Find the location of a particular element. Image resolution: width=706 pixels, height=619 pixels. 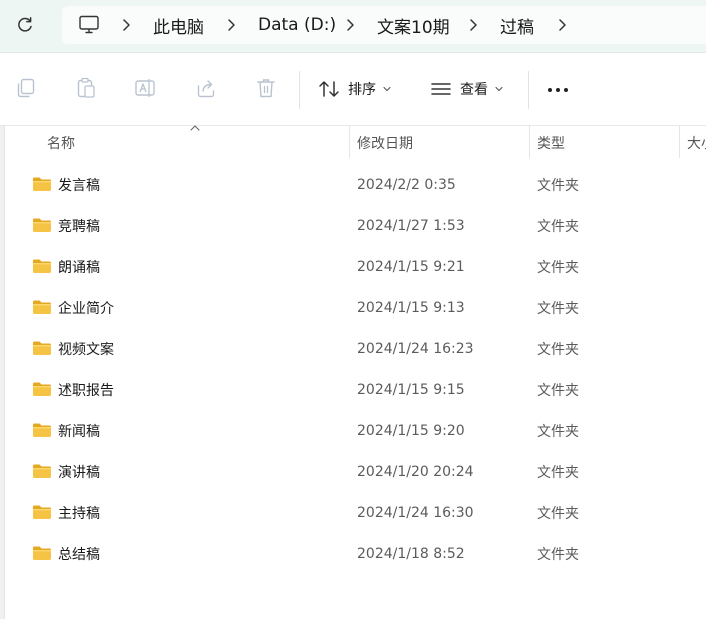

file-name: 视频文案 is located at coordinates (86, 349).